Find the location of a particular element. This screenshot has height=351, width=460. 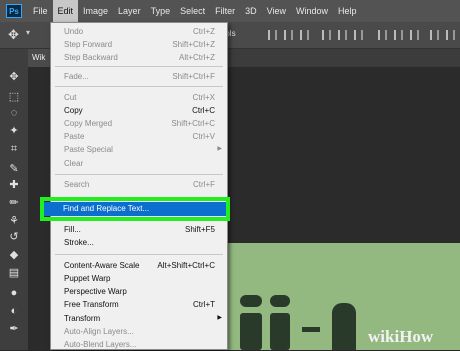

move-icon: ✥ is located at coordinates (14, 77).